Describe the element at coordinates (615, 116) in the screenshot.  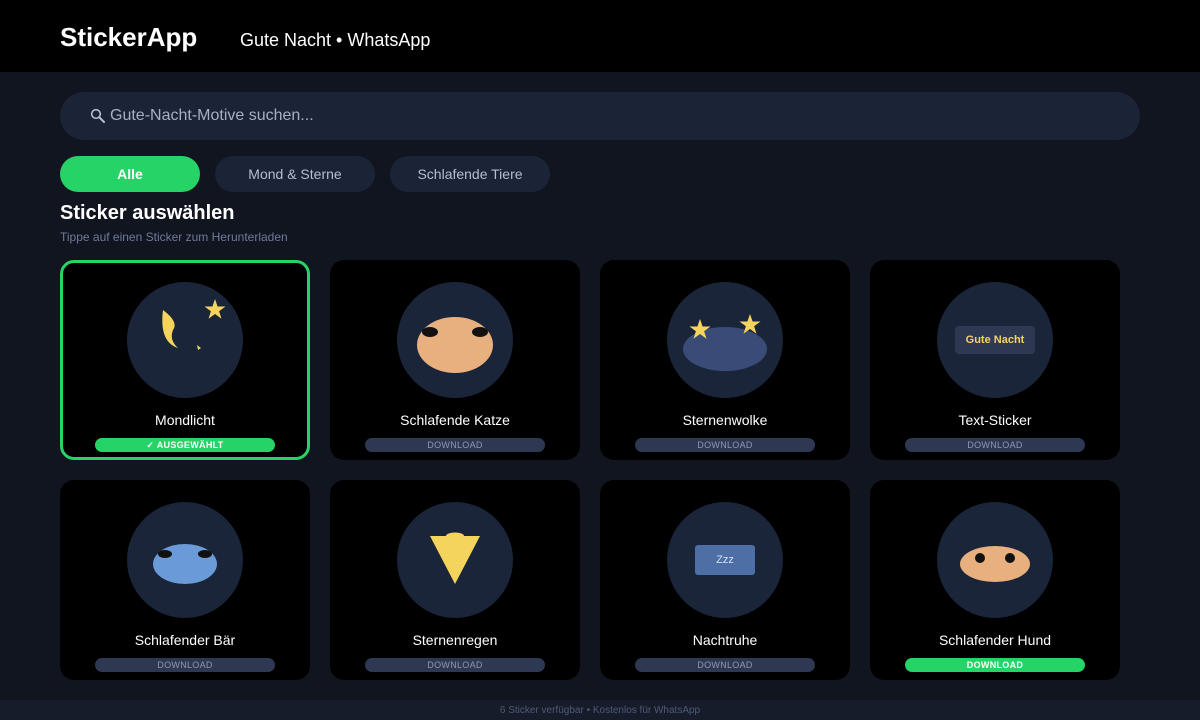
I see `search-input` at that location.